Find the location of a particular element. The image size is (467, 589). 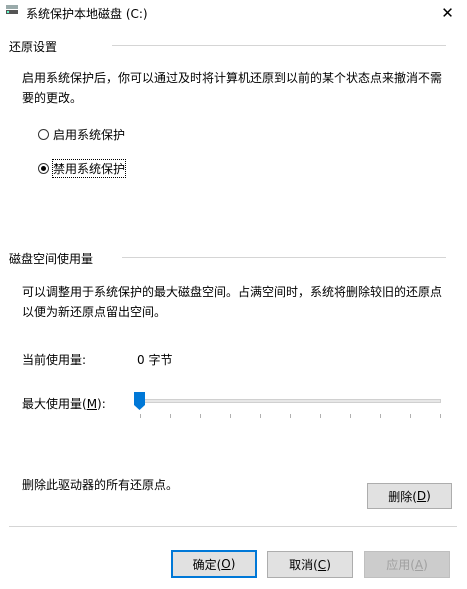

radio-enable-protection: 启用系统保护 is located at coordinates (81, 134).